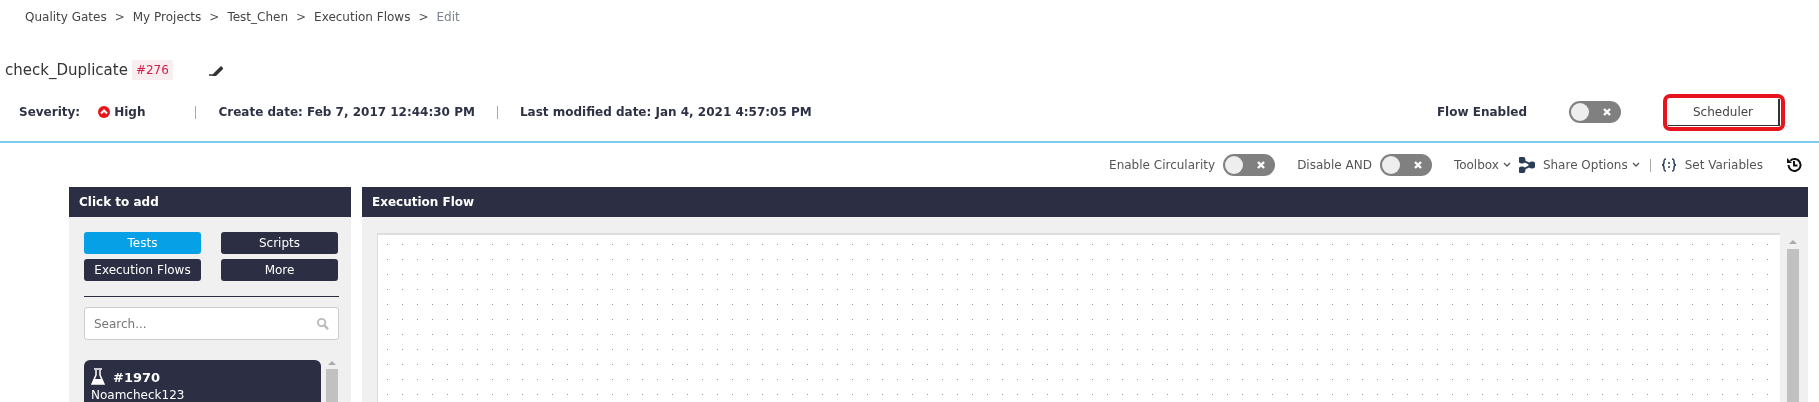 This screenshot has width=1819, height=402. I want to click on disable-and-label: Disable AND, so click(1334, 165).